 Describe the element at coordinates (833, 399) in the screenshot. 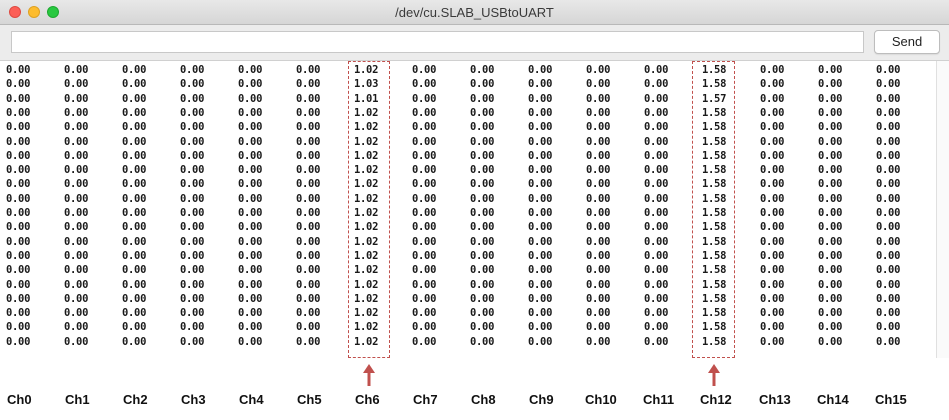

I see `channel-label-14: Ch14` at that location.